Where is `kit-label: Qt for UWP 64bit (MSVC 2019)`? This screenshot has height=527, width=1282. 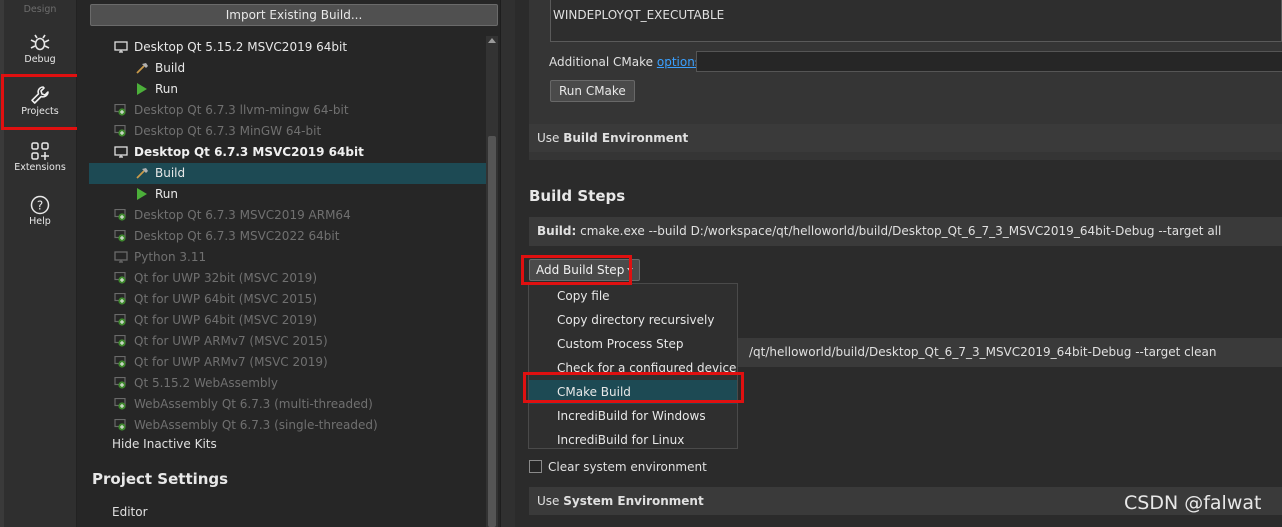
kit-label: Qt for UWP 64bit (MSVC 2019) is located at coordinates (225, 320).